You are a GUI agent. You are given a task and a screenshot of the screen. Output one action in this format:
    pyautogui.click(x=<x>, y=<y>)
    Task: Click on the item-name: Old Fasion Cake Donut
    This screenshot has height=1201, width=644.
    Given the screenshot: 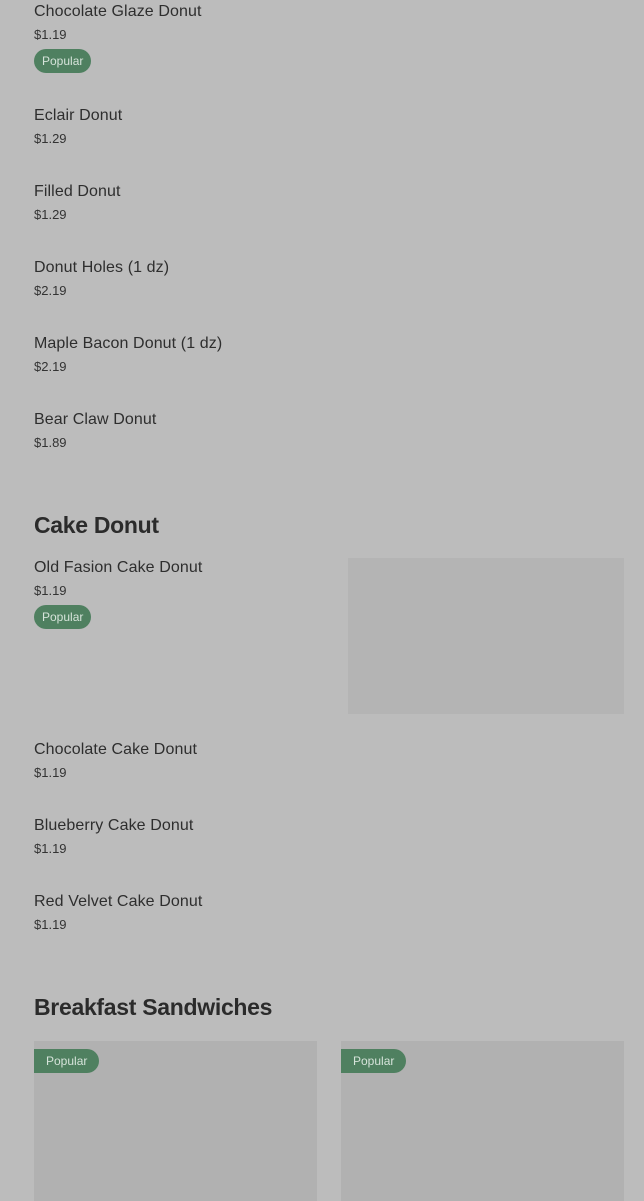 What is the action you would take?
    pyautogui.click(x=118, y=567)
    